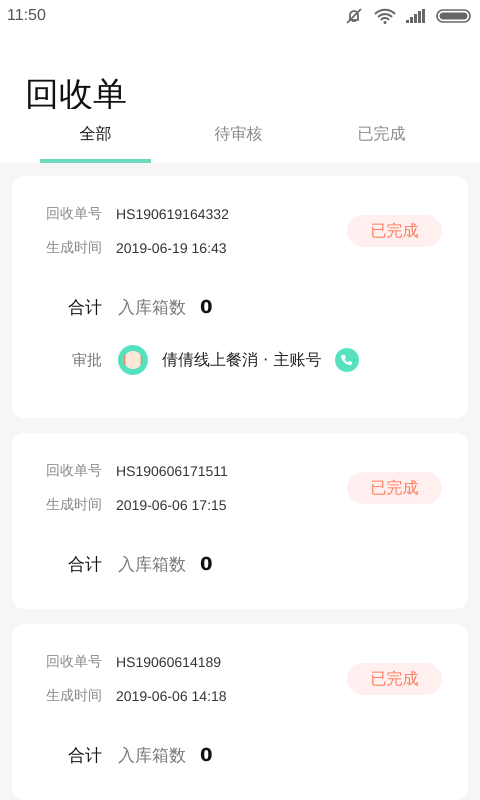 Image resolution: width=480 pixels, height=800 pixels. Describe the element at coordinates (454, 15) in the screenshot. I see `battery-icon` at that location.